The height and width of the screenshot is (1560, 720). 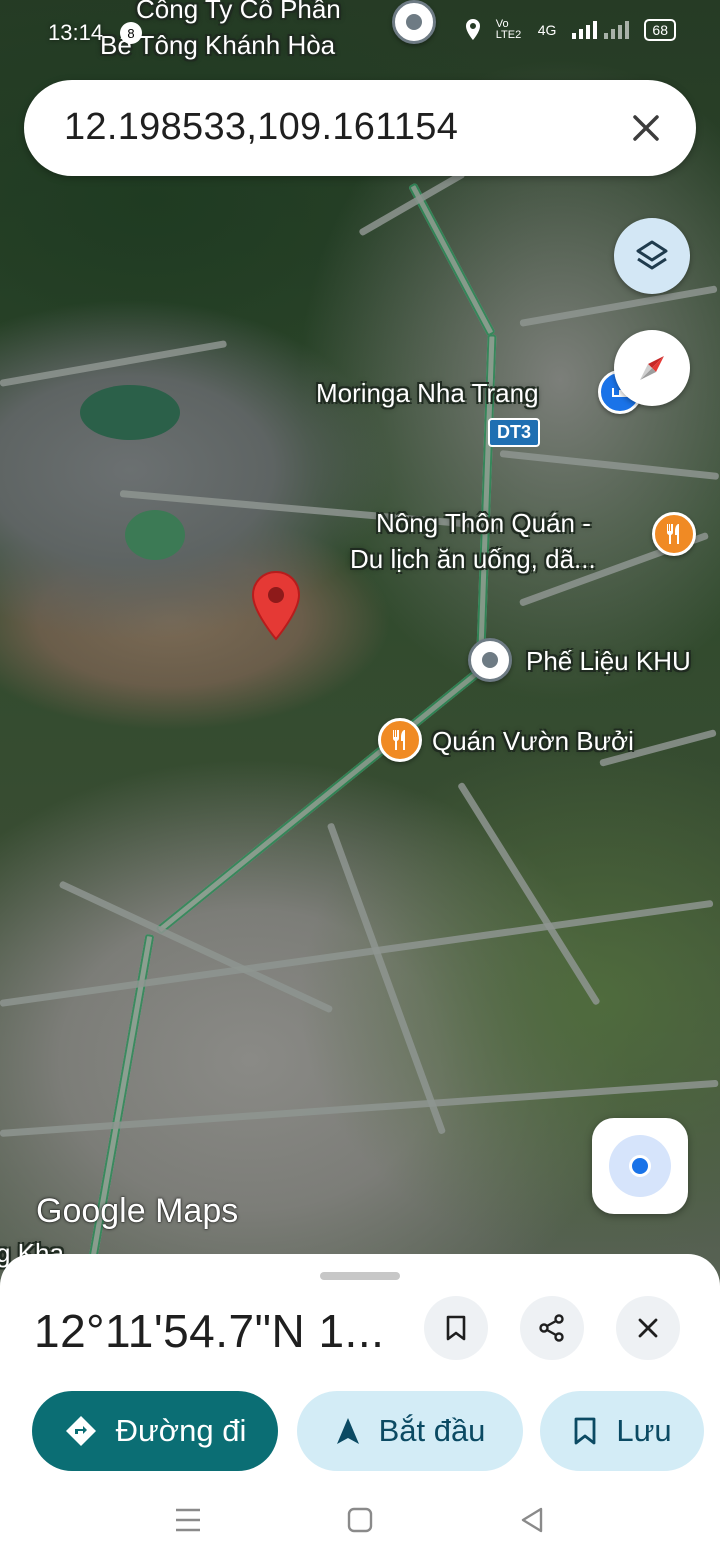 I want to click on place-pin-icon, so click(x=490, y=660).